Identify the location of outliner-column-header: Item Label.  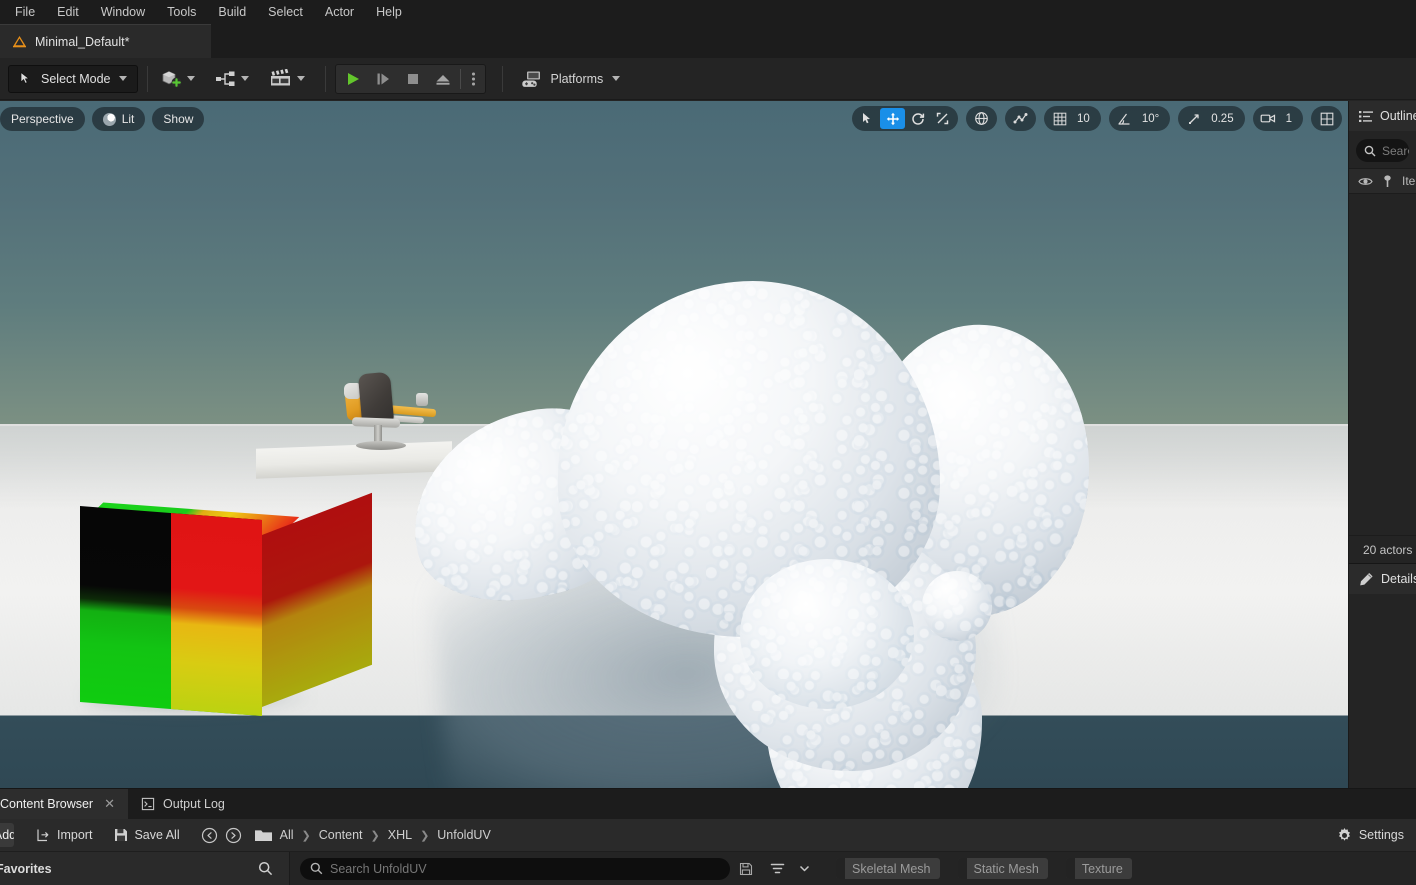
(1382, 181).